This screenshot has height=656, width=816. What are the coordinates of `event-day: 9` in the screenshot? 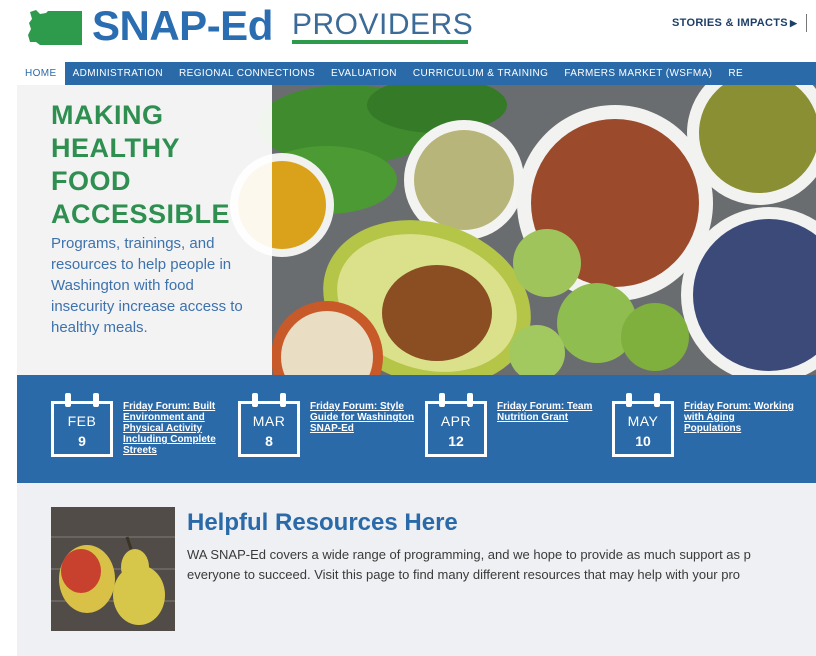 It's located at (82, 441).